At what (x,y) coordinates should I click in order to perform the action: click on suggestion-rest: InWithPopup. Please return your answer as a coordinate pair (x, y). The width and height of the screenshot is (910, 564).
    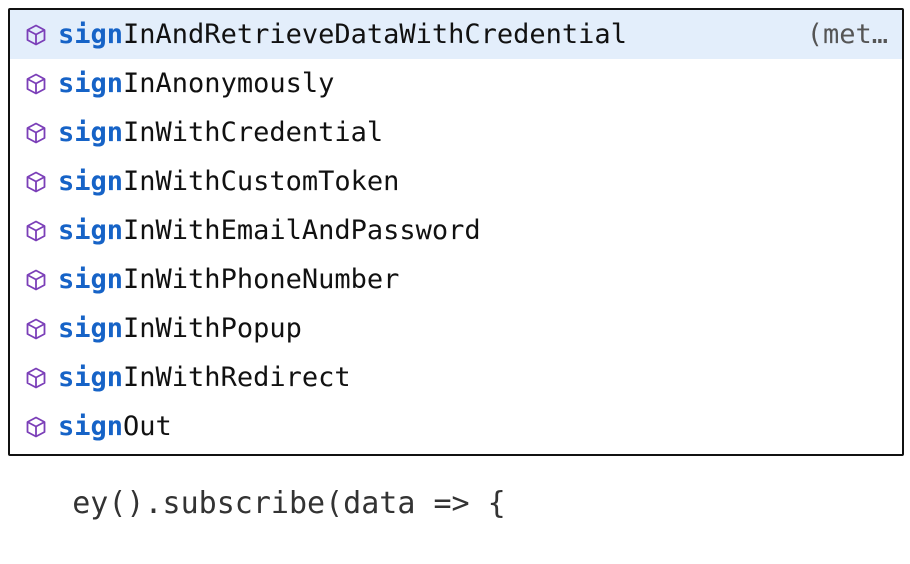
    Looking at the image, I should click on (212, 328).